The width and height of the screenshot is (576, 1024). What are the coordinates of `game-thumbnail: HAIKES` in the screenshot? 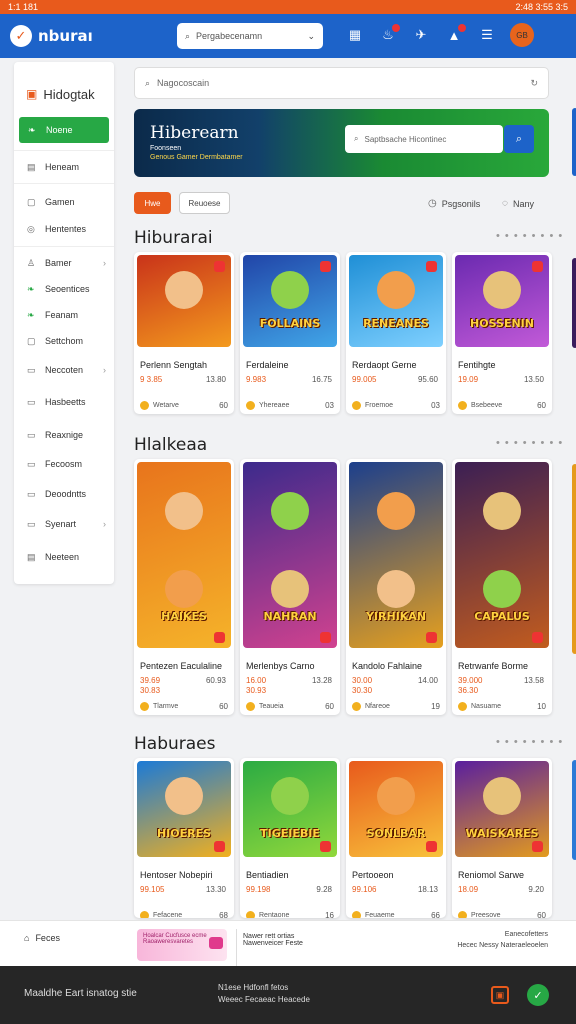 It's located at (184, 555).